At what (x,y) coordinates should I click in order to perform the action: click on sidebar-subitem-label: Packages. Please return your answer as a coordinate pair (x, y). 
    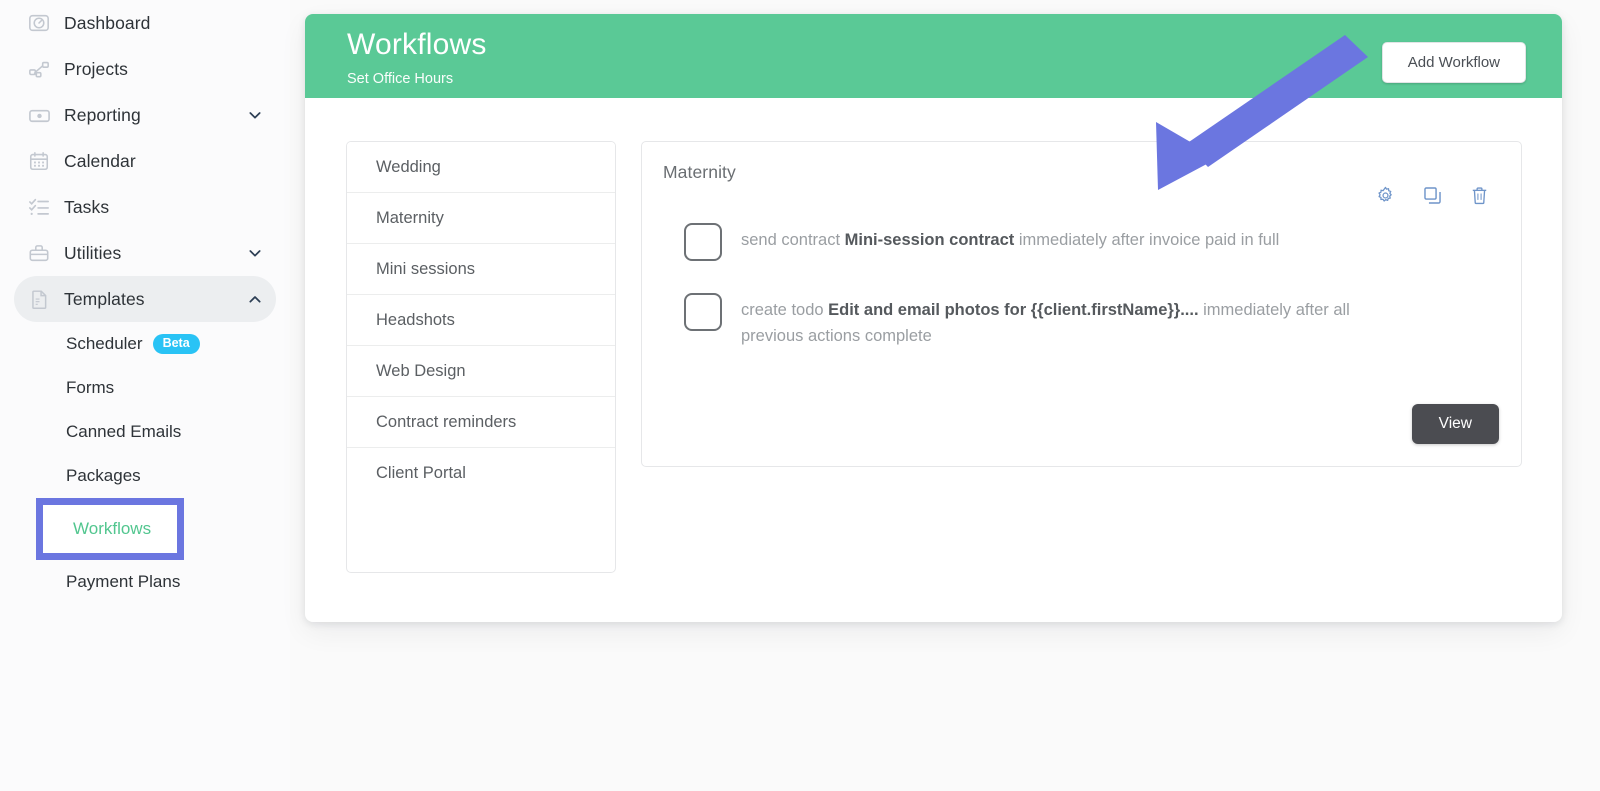
    Looking at the image, I should click on (103, 475).